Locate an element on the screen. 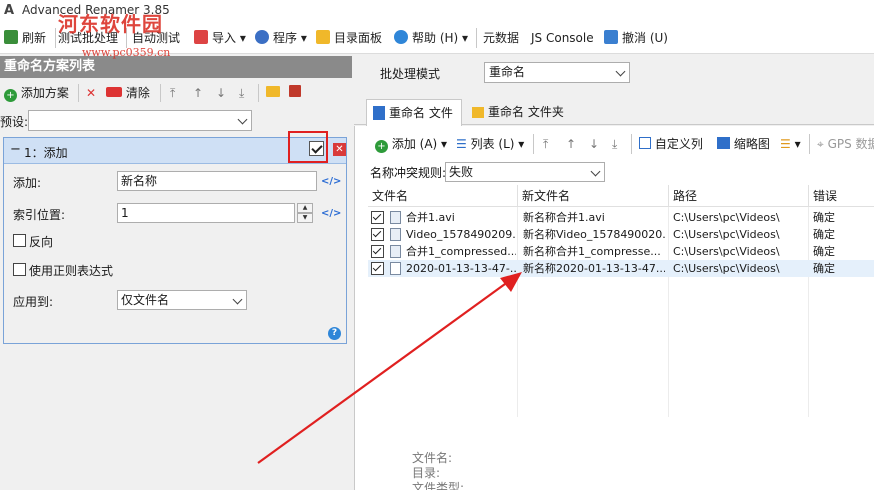  app-logo-icon: A is located at coordinates (9, 10).